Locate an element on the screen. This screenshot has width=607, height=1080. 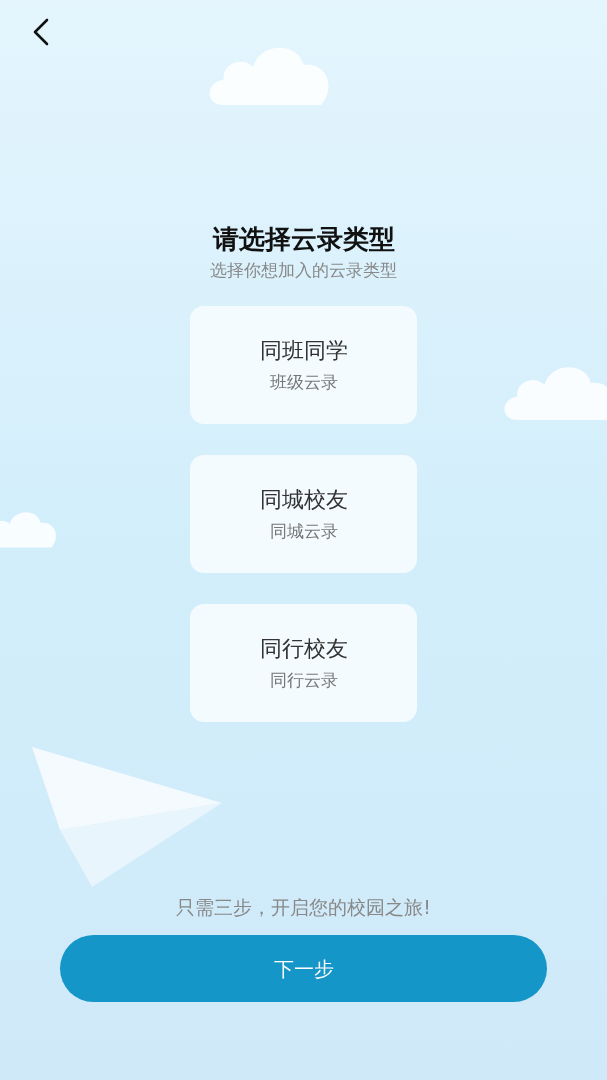
option-card: 同班同学 班级云录 is located at coordinates (303, 365).